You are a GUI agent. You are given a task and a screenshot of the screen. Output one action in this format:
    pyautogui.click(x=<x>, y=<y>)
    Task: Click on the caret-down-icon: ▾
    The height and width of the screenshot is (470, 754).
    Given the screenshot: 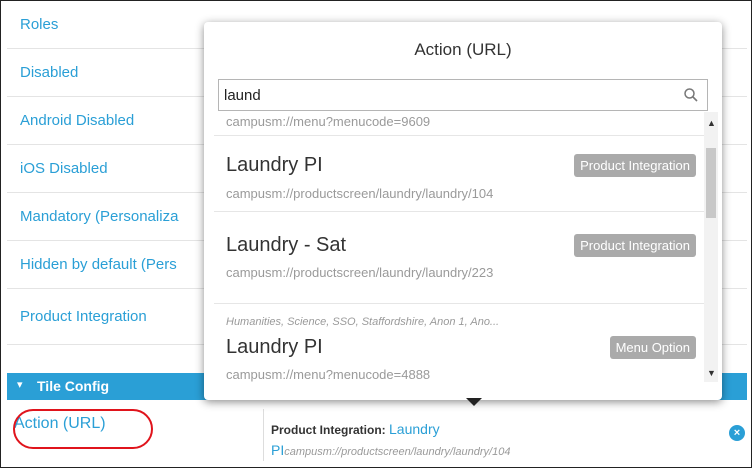 What is the action you would take?
    pyautogui.click(x=20, y=385)
    